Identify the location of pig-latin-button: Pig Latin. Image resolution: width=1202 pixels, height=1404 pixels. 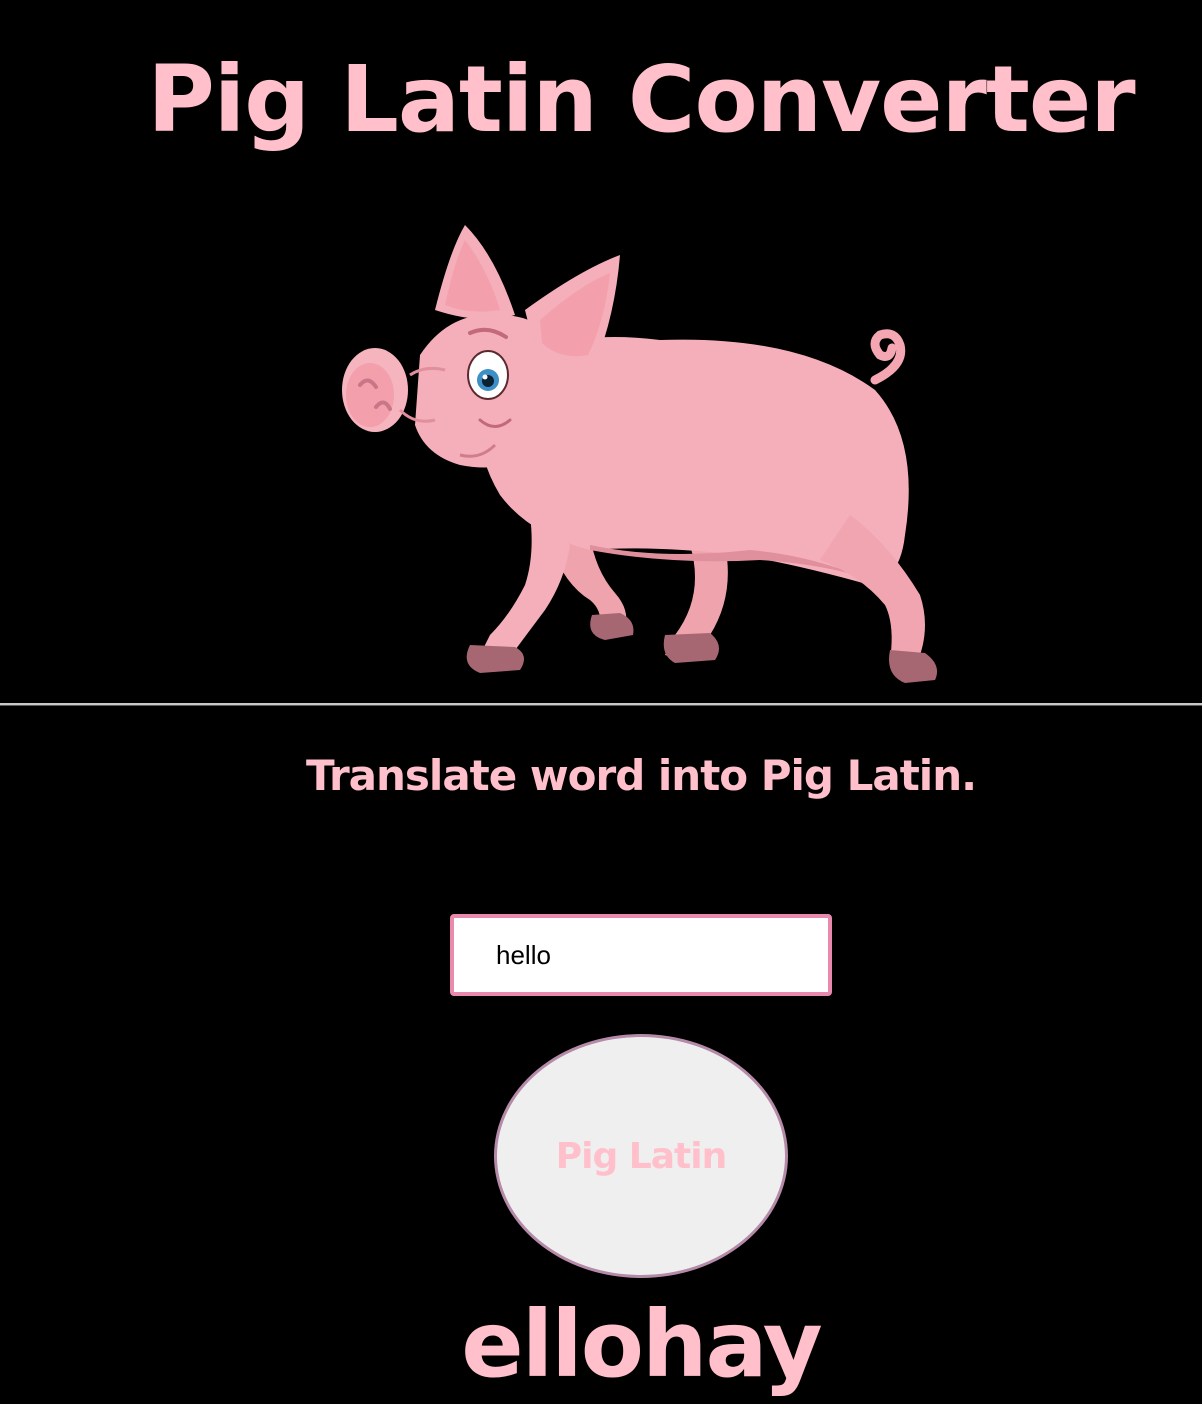
(641, 1156).